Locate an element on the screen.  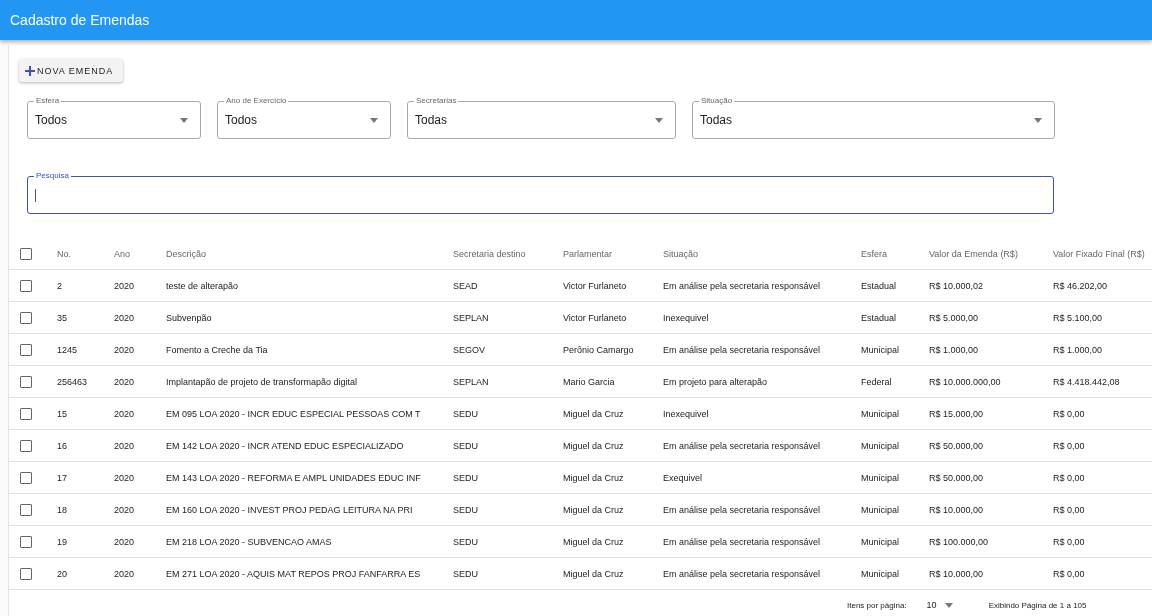
table-cell-text: Estadual is located at coordinates (879, 317).